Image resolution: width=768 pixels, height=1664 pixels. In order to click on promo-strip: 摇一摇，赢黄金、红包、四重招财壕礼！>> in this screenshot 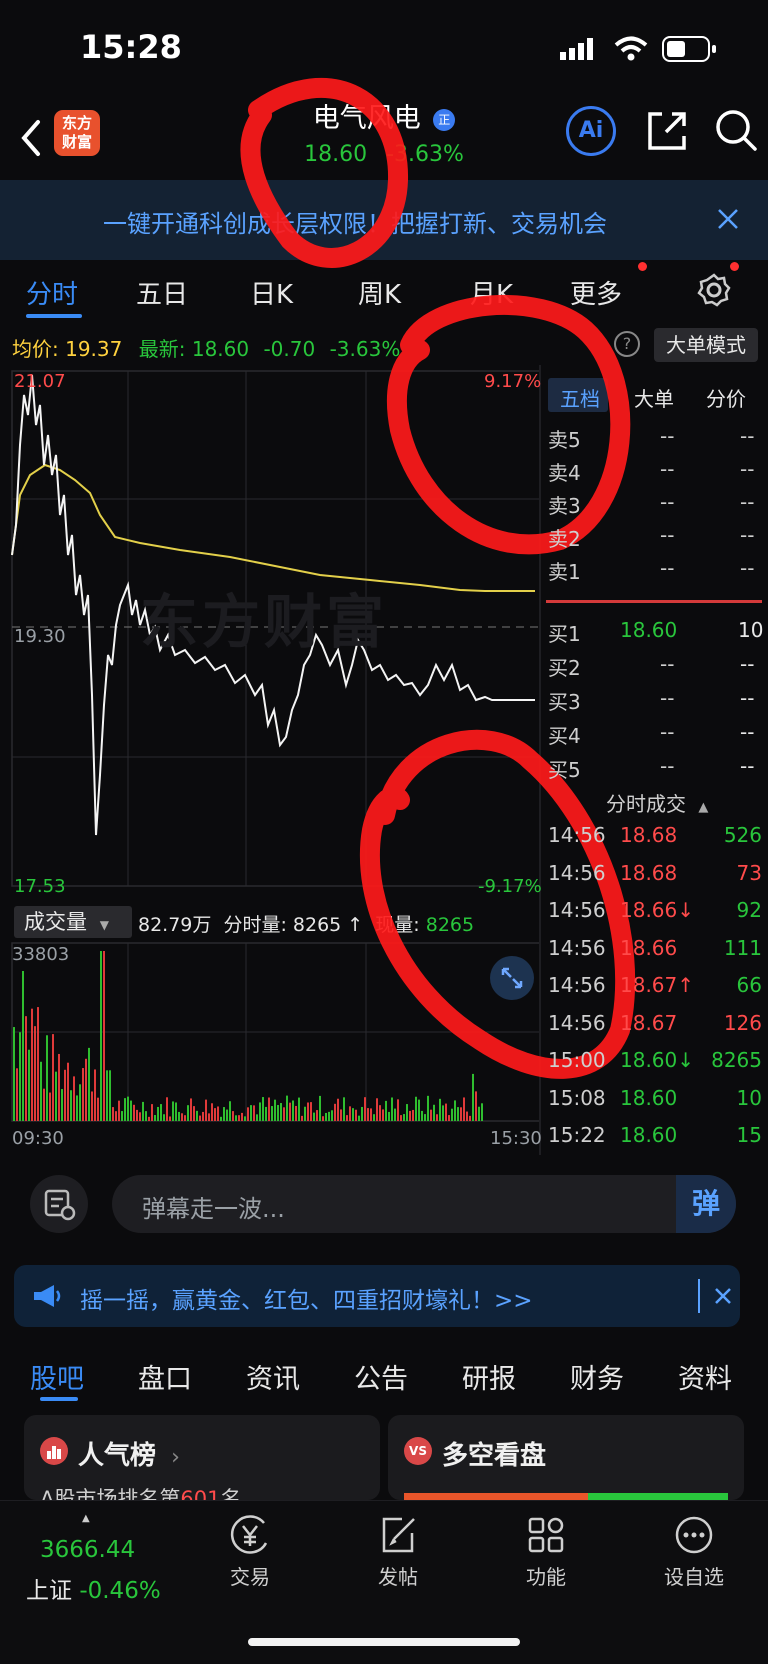, I will do `click(377, 1296)`.